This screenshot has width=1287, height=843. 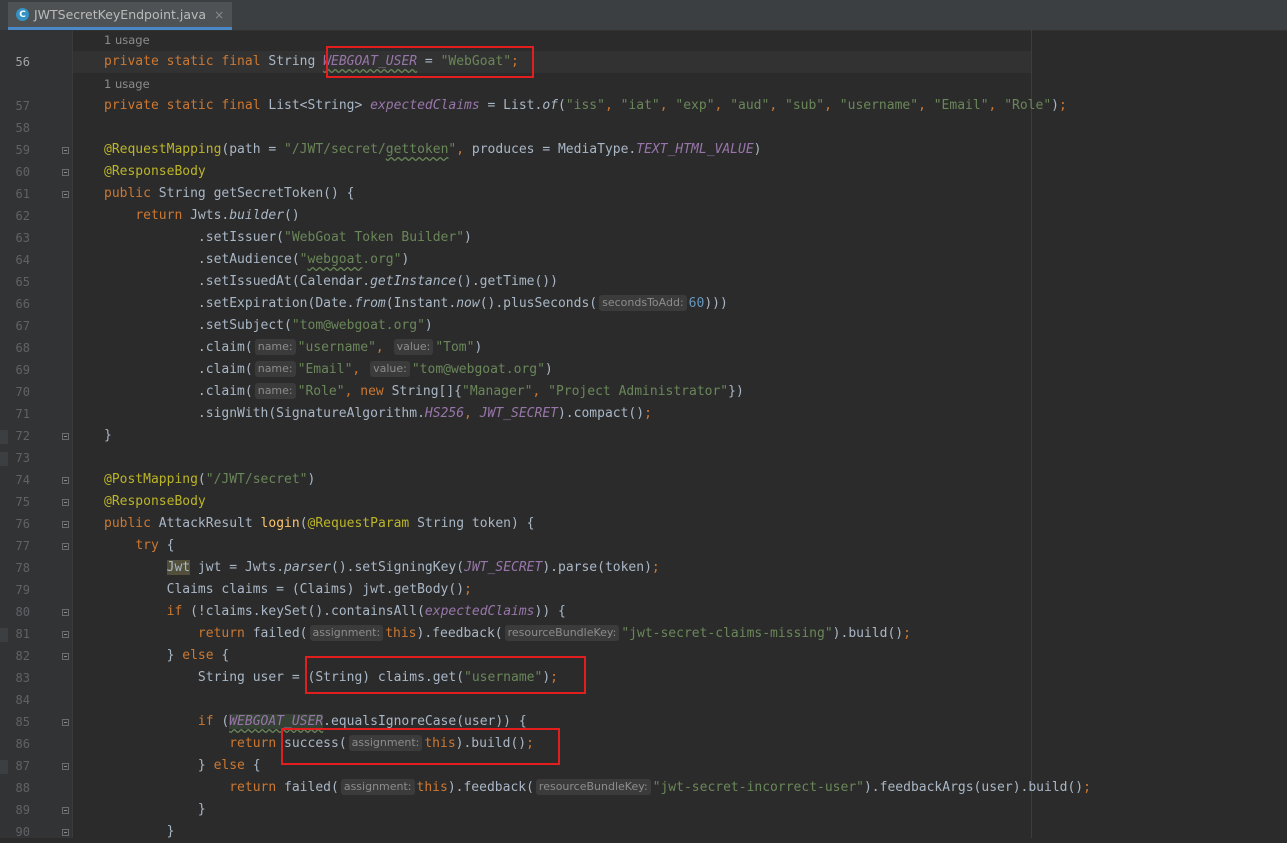 I want to click on line-number: 72, so click(x=22, y=436).